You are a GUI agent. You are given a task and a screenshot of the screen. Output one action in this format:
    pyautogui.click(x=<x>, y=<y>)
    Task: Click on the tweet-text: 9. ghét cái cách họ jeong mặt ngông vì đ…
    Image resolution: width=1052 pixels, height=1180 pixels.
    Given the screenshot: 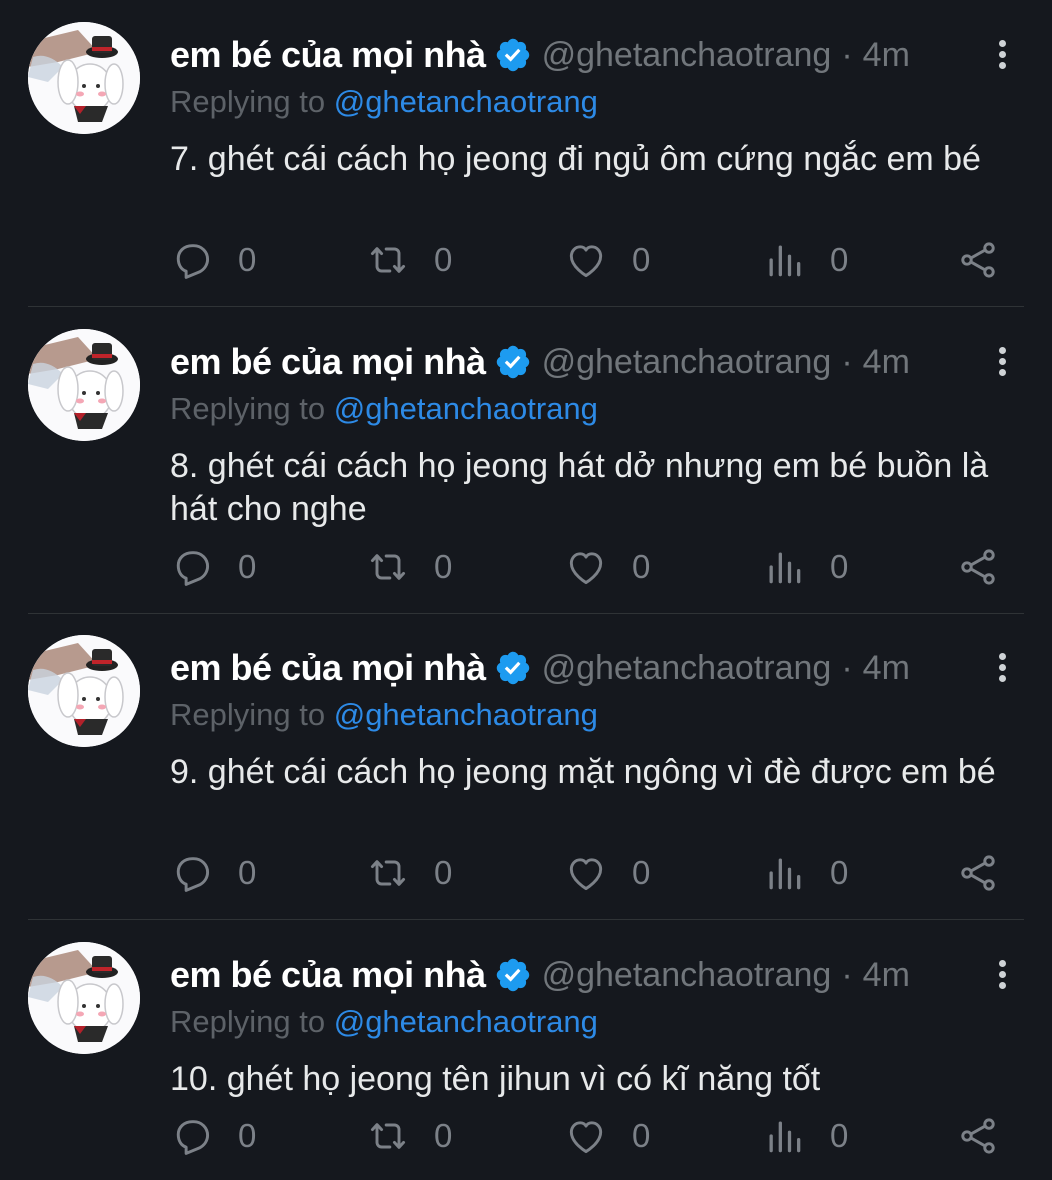 What is the action you would take?
    pyautogui.click(x=583, y=772)
    